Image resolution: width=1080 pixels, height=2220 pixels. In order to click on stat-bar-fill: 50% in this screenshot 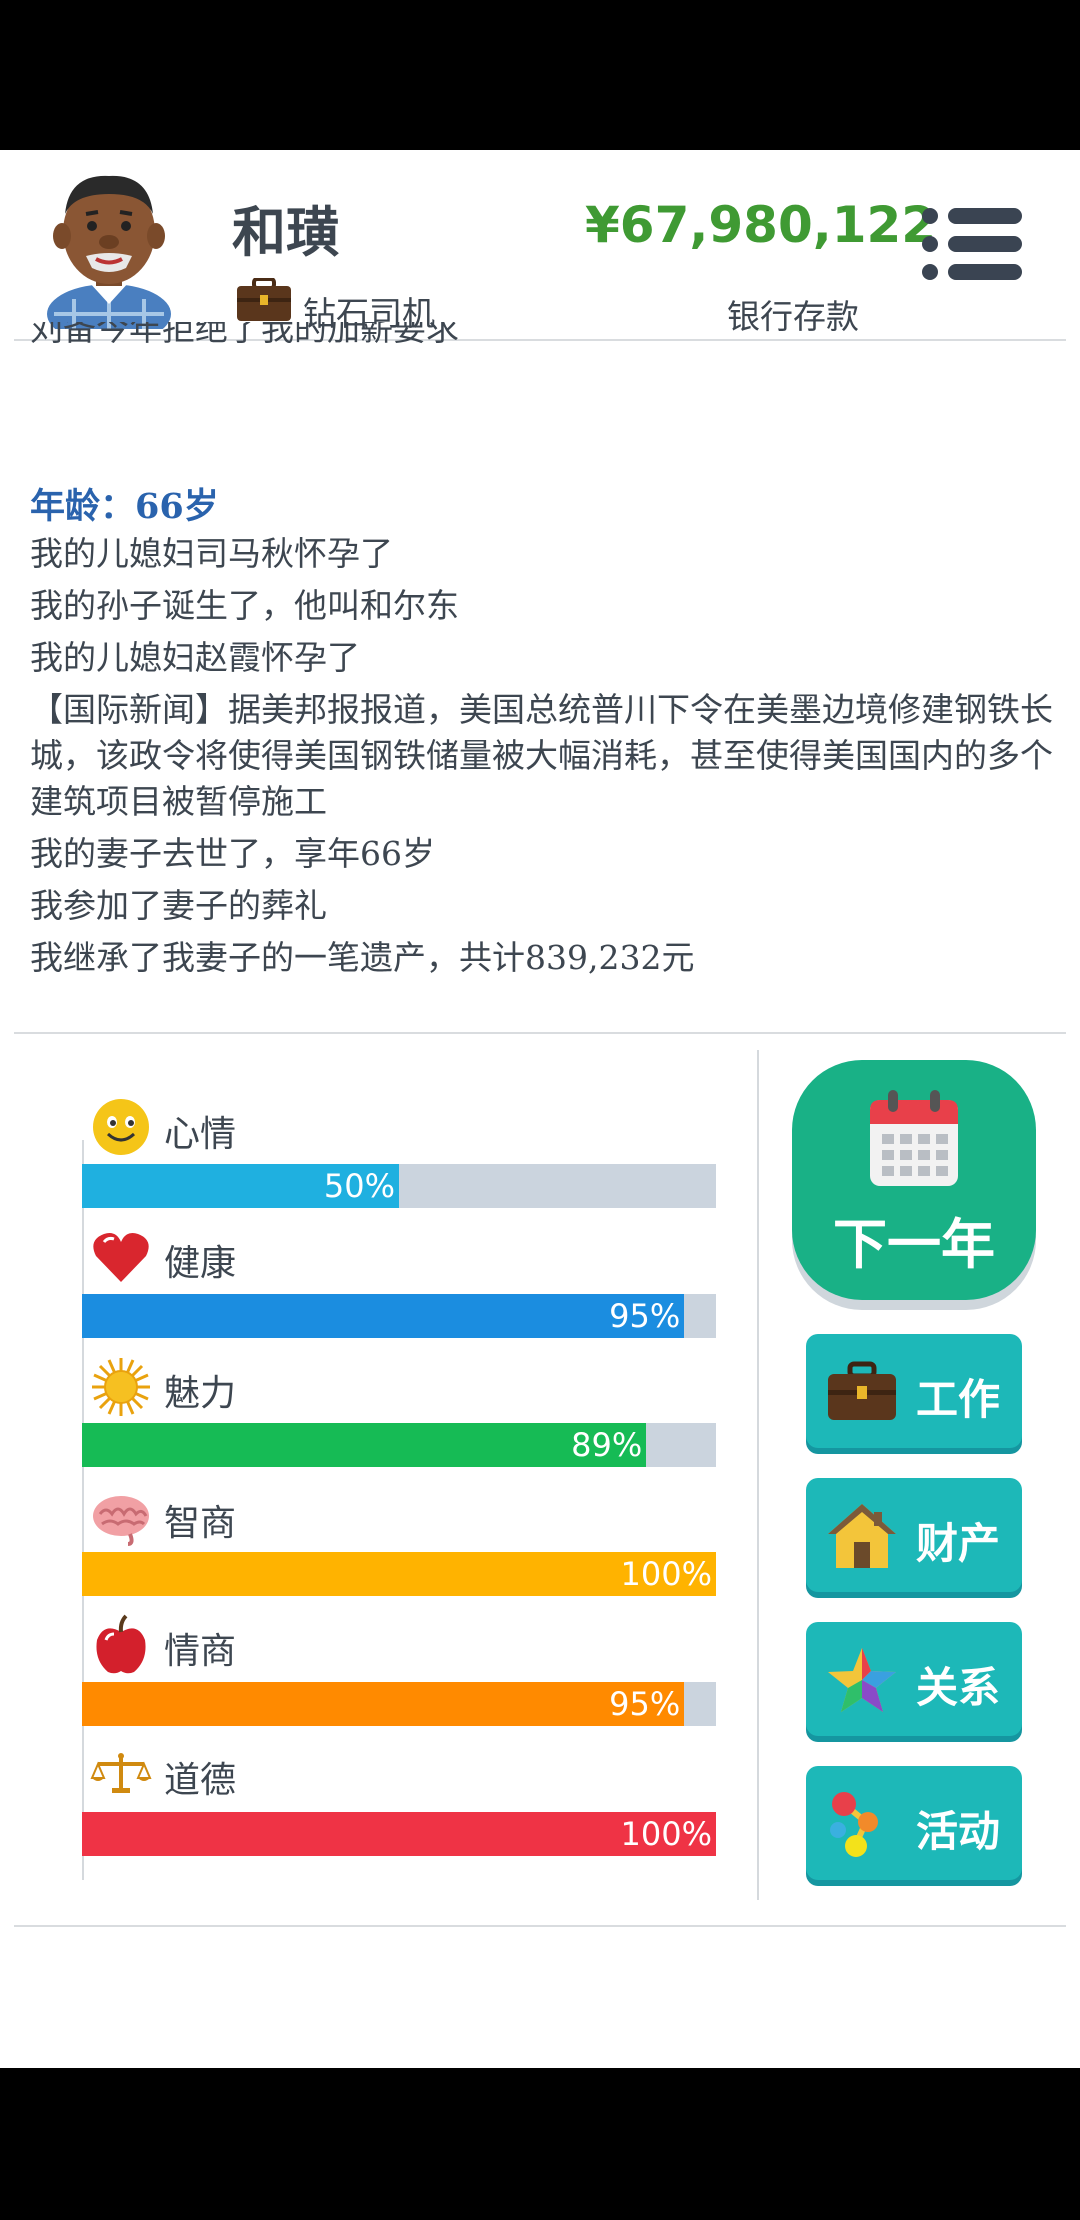, I will do `click(240, 1186)`.